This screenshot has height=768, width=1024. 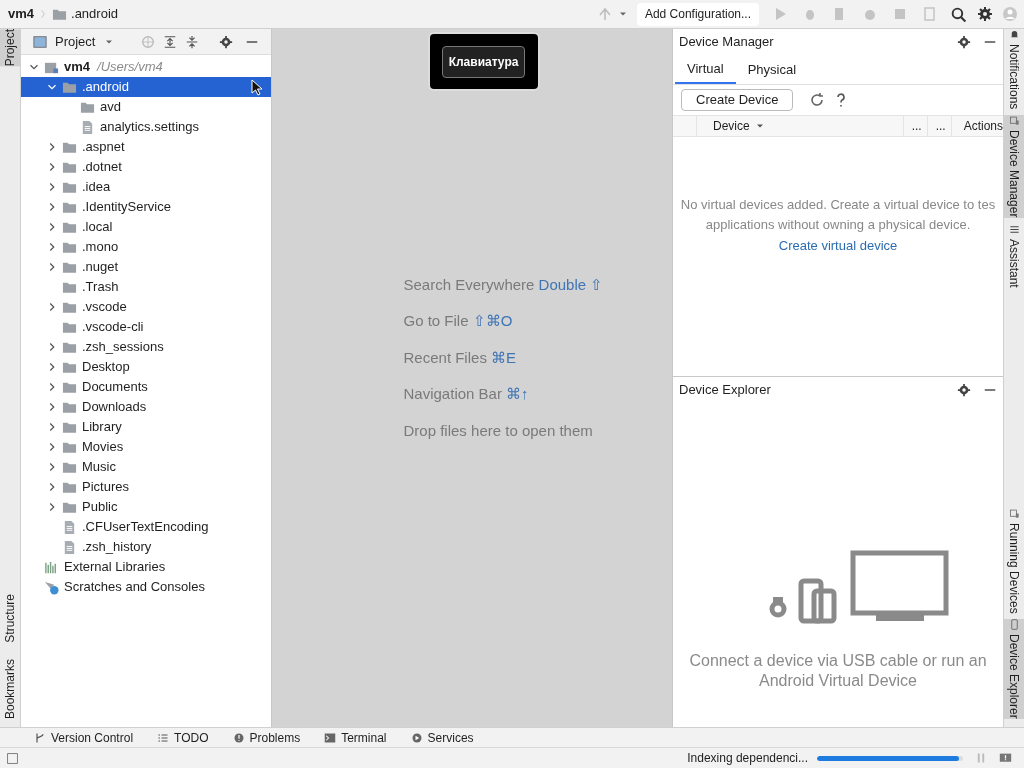 I want to click on panel-title: Device Explorer, so click(x=725, y=390).